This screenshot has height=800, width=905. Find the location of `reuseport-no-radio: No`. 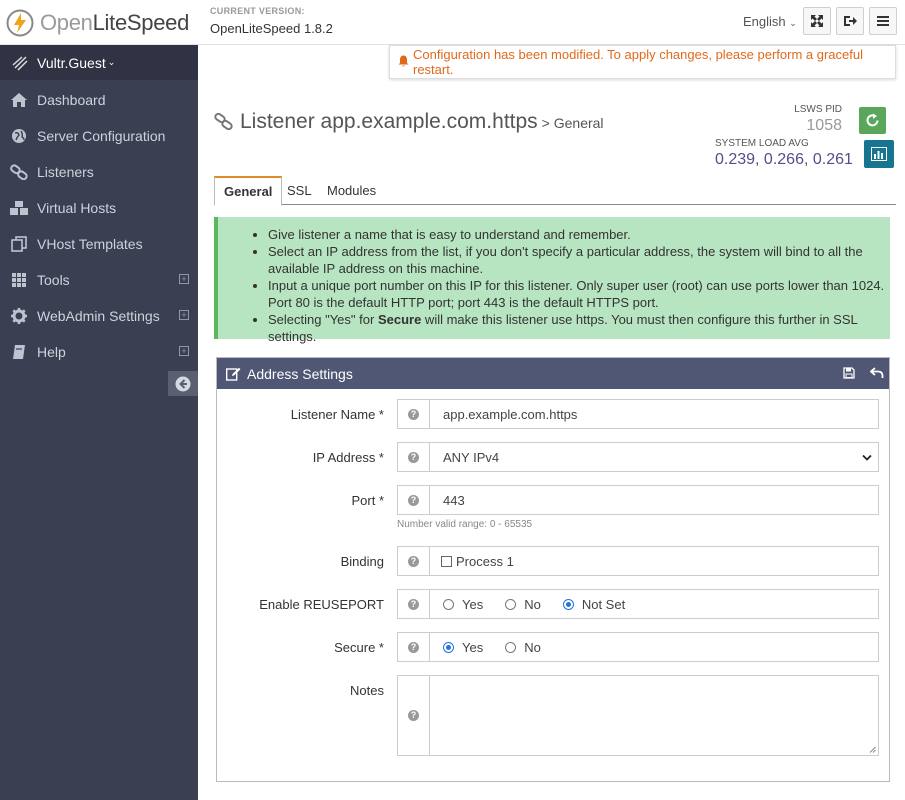

reuseport-no-radio: No is located at coordinates (523, 604).